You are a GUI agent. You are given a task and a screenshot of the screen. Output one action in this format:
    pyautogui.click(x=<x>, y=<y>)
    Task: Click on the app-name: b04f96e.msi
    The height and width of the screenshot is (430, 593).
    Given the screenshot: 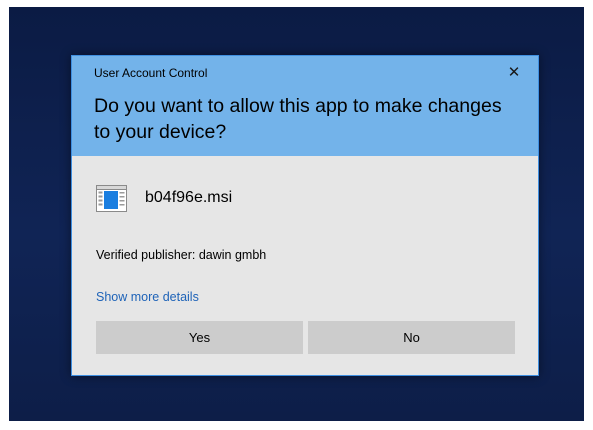 What is the action you would take?
    pyautogui.click(x=189, y=197)
    